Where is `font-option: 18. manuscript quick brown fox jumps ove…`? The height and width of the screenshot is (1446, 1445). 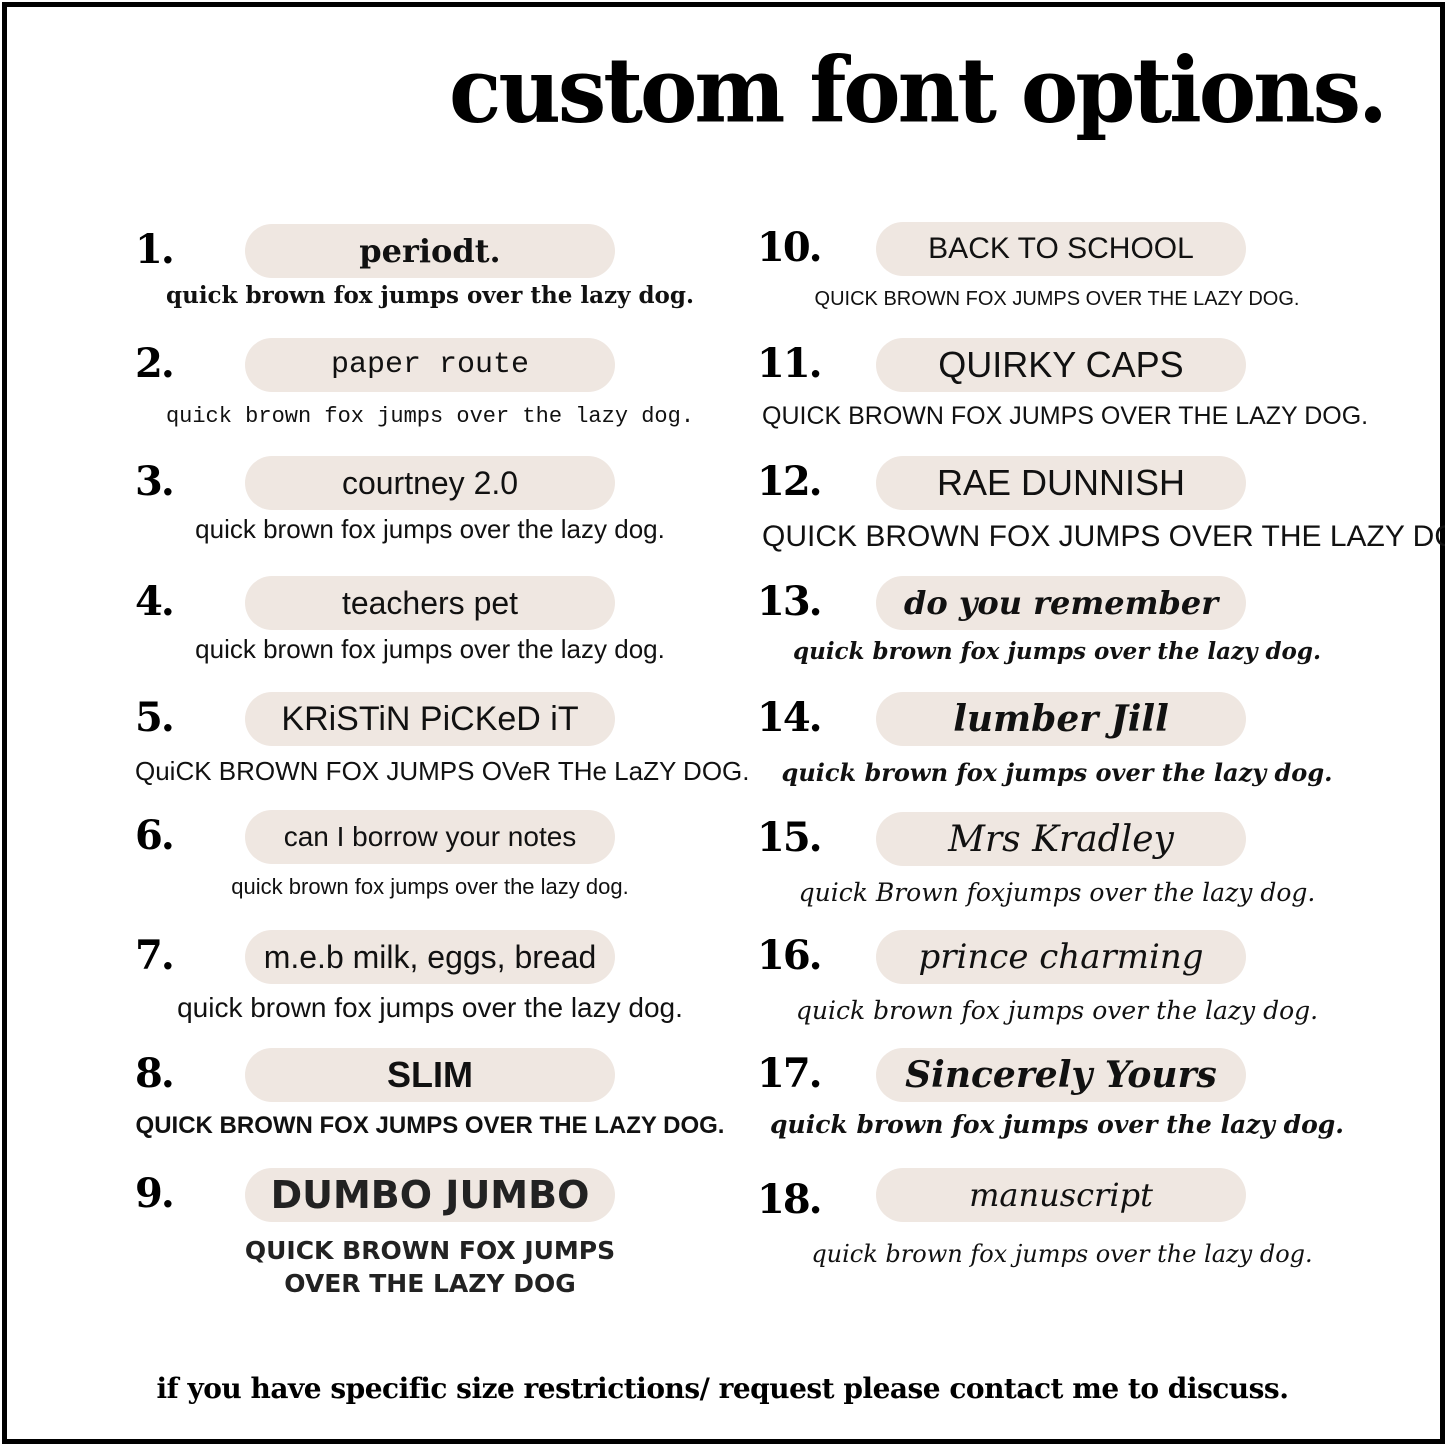 font-option: 18. manuscript quick brown fox jumps ove… is located at coordinates (1057, 1227).